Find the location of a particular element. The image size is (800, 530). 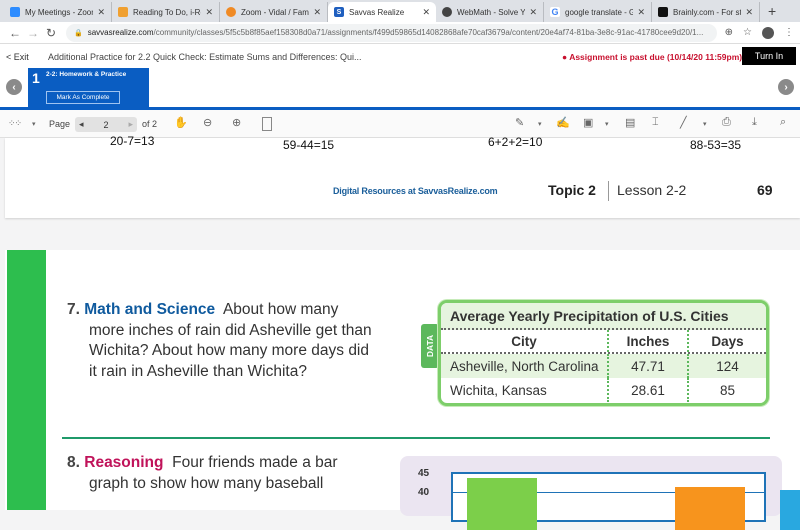

question-text: Four friends made a bar is located at coordinates (255, 462).